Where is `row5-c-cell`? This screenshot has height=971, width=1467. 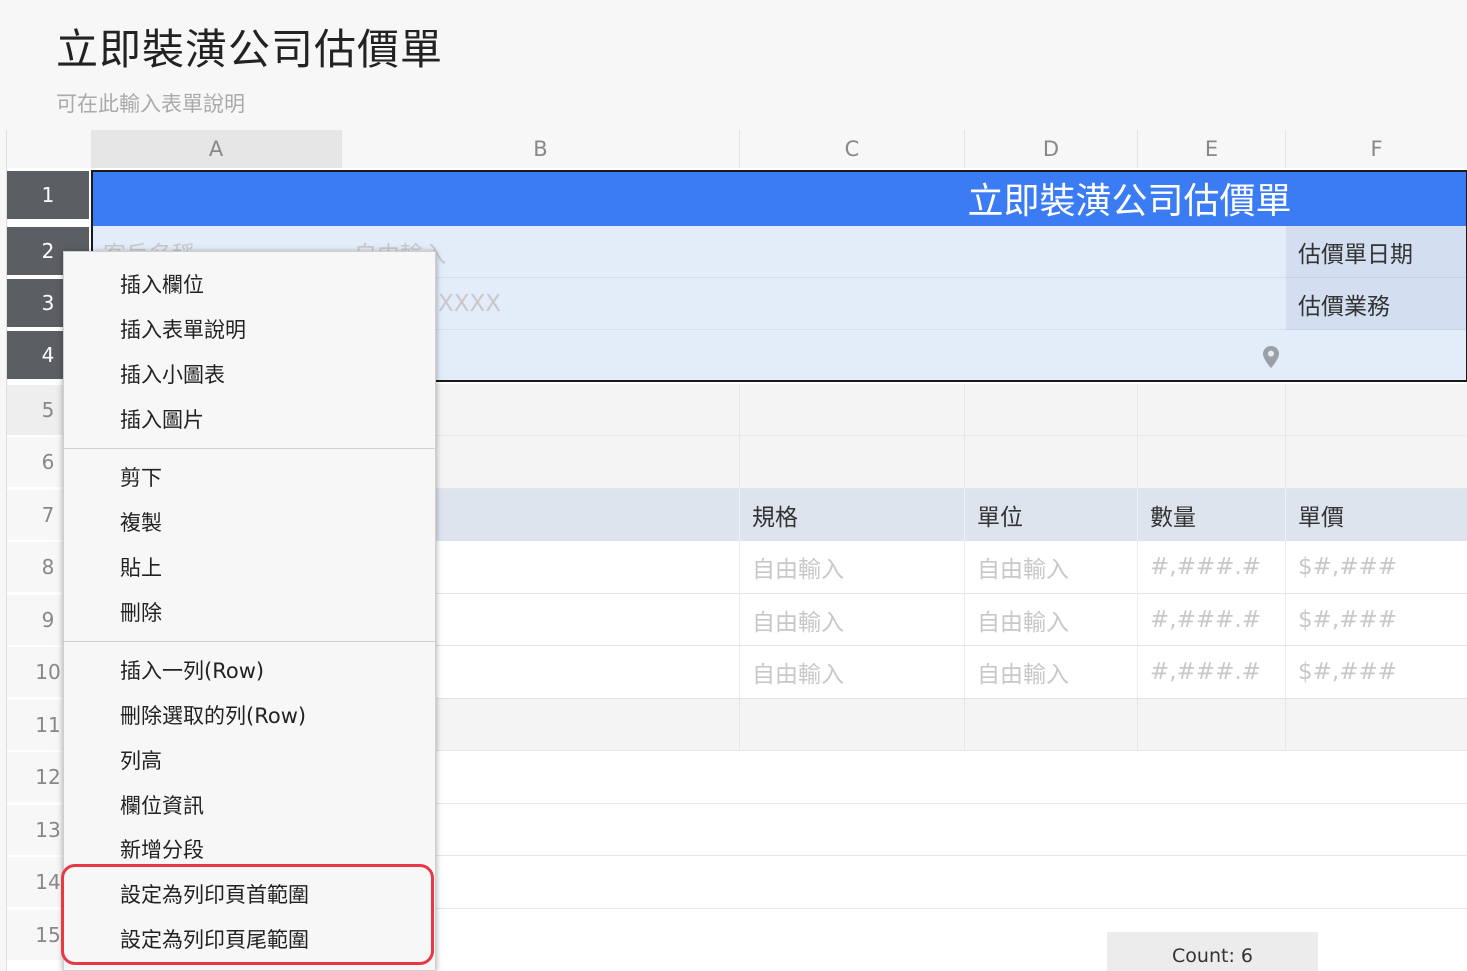 row5-c-cell is located at coordinates (852, 410).